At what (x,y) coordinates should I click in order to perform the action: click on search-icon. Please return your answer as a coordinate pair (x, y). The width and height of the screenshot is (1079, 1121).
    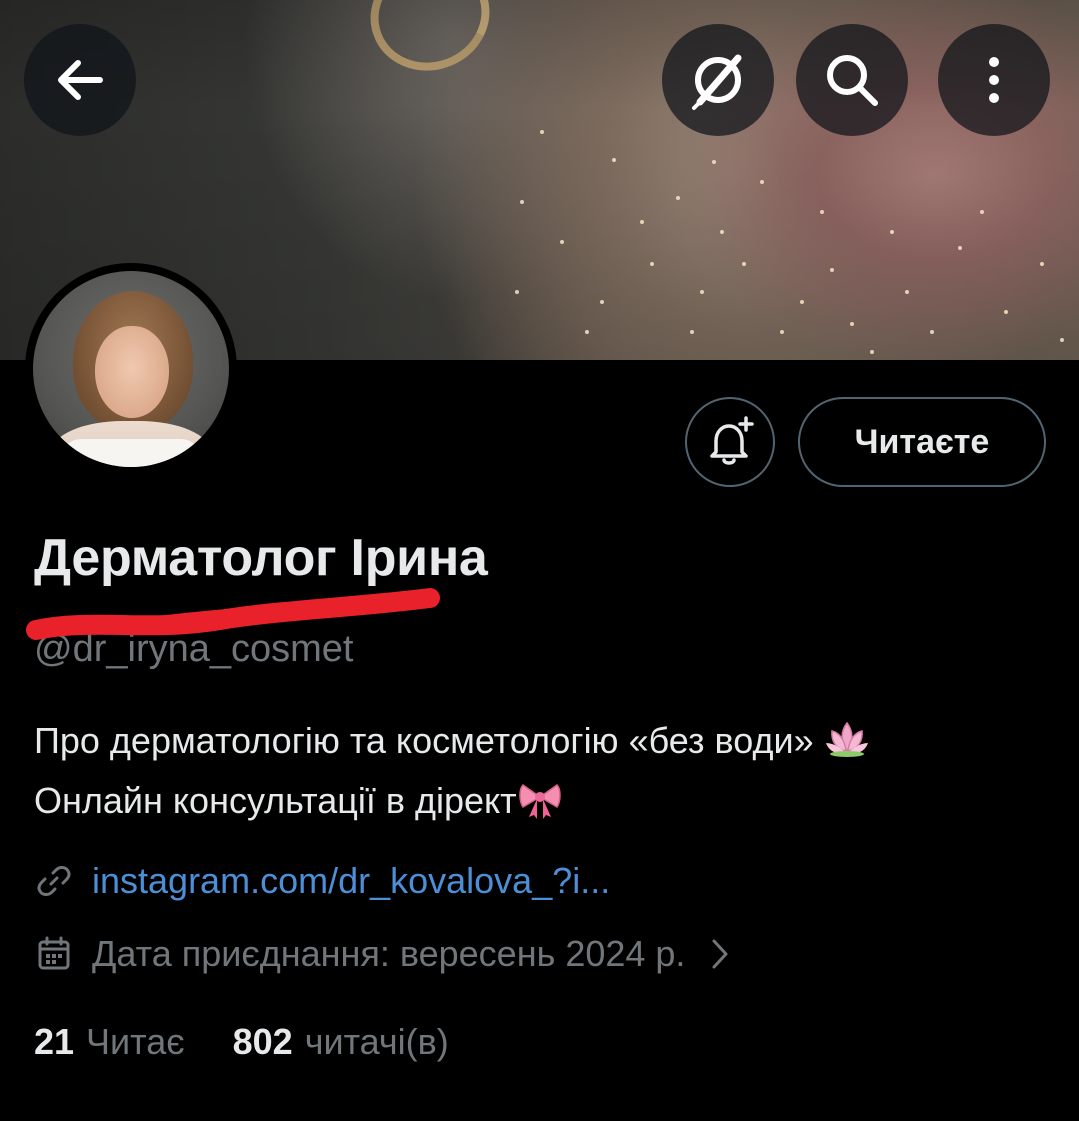
    Looking at the image, I should click on (852, 80).